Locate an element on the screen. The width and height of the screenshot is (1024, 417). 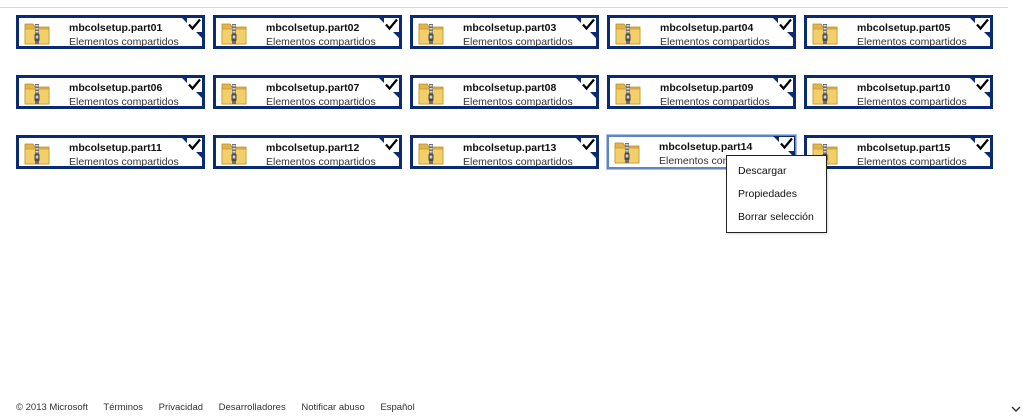
file-tile: mbcolsetup.part13 Elementos compartidos is located at coordinates (504, 152).